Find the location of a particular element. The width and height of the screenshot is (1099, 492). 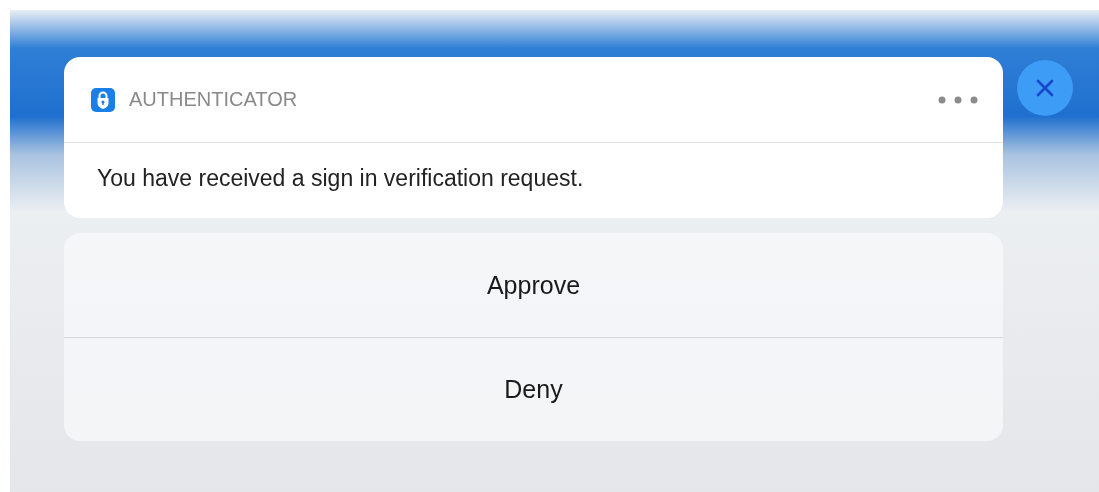

more-icon is located at coordinates (958, 99).